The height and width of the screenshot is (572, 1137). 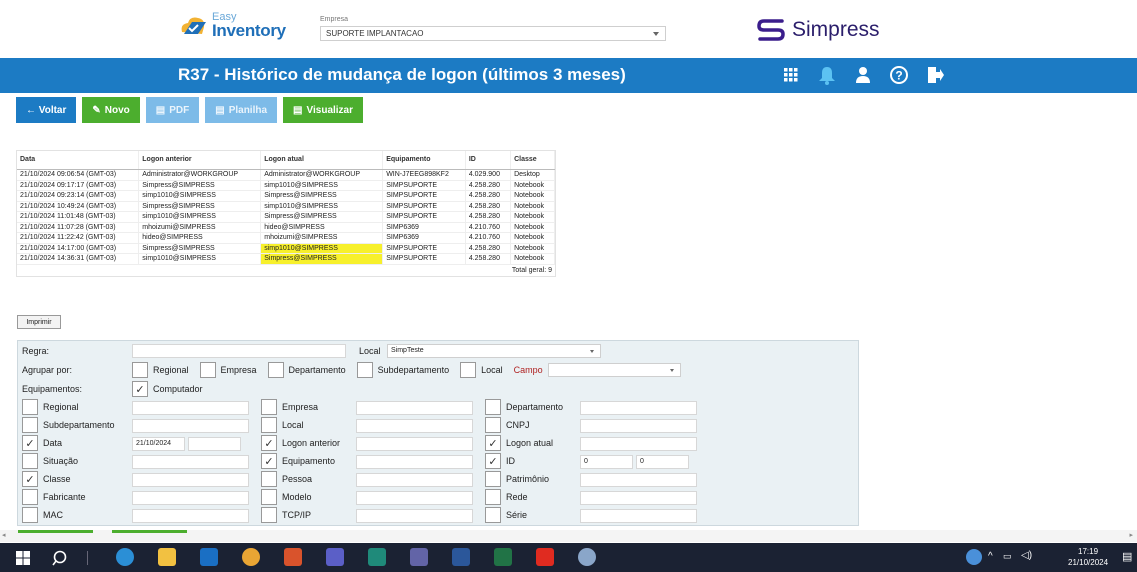 I want to click on id-checkbox: ✓, so click(x=493, y=461).